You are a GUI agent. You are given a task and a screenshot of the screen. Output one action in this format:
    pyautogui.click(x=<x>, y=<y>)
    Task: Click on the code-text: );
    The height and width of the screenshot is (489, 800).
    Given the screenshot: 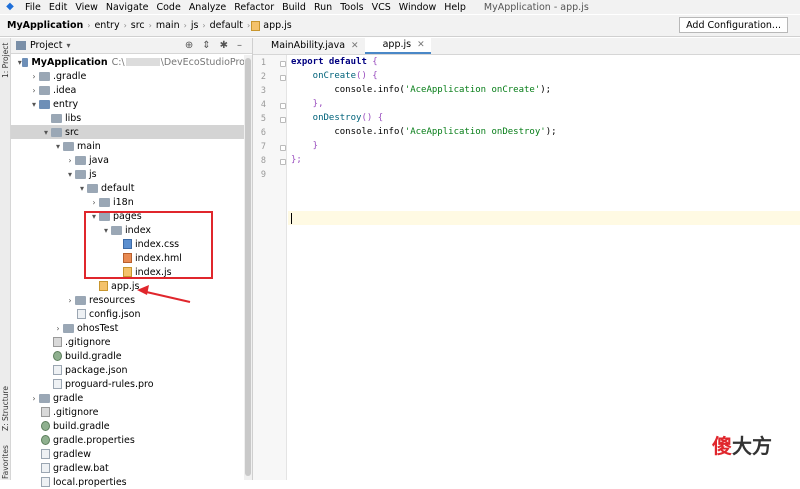 What is the action you would take?
    pyautogui.click(x=546, y=90)
    